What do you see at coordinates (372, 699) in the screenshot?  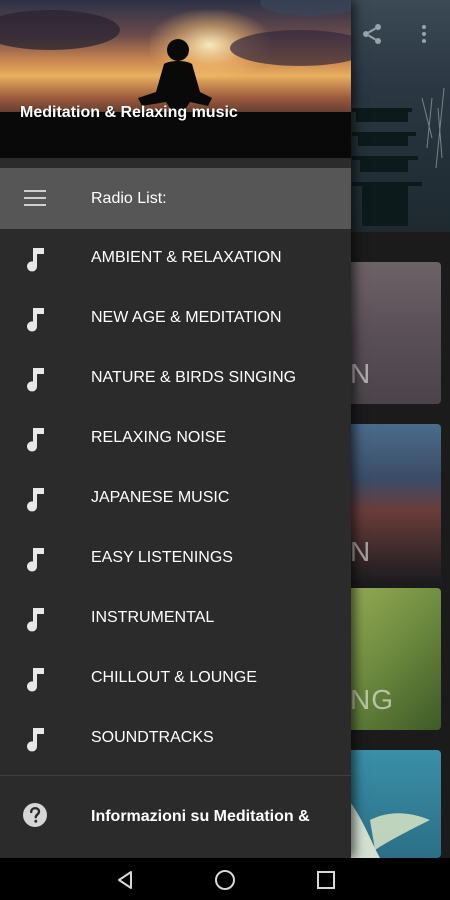 I see `card-title-fragment: NG` at bounding box center [372, 699].